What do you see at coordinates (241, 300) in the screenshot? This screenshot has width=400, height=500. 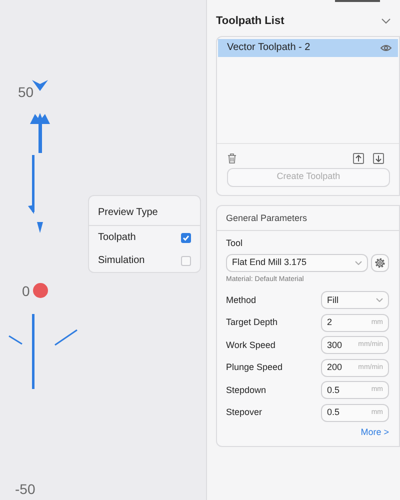 I see `field-label: Method` at bounding box center [241, 300].